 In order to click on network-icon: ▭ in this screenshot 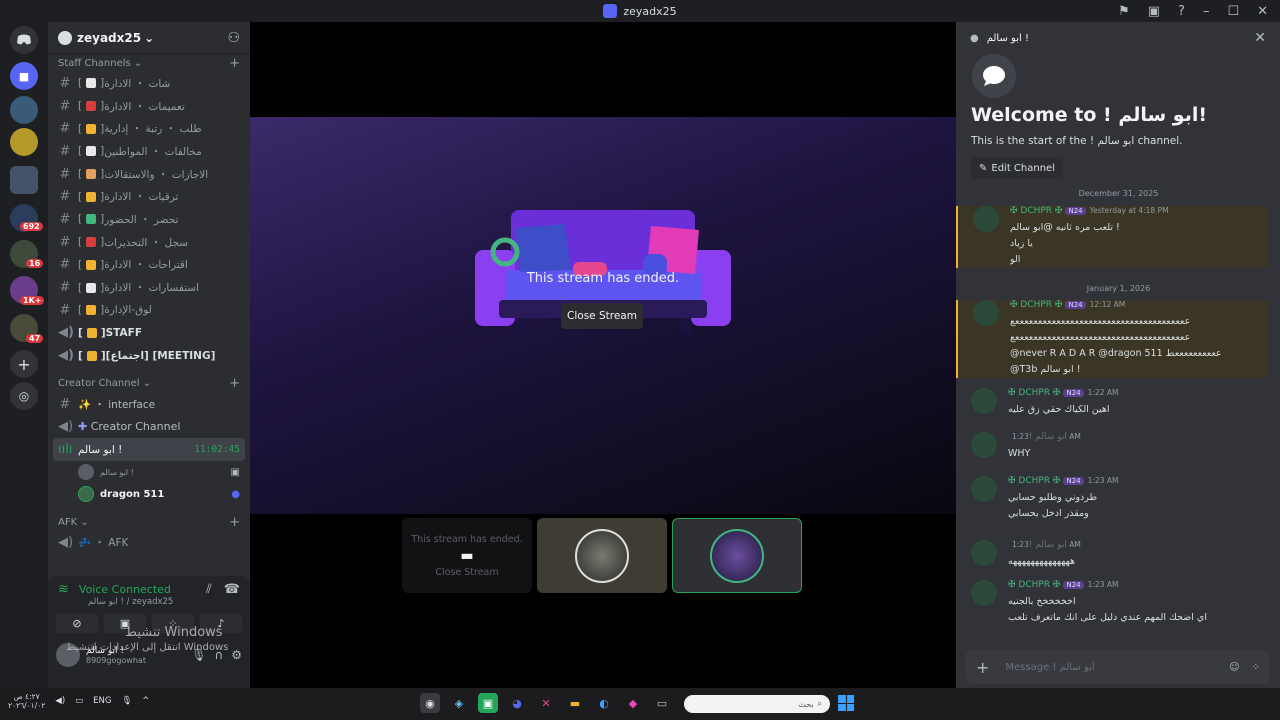, I will do `click(79, 701)`.